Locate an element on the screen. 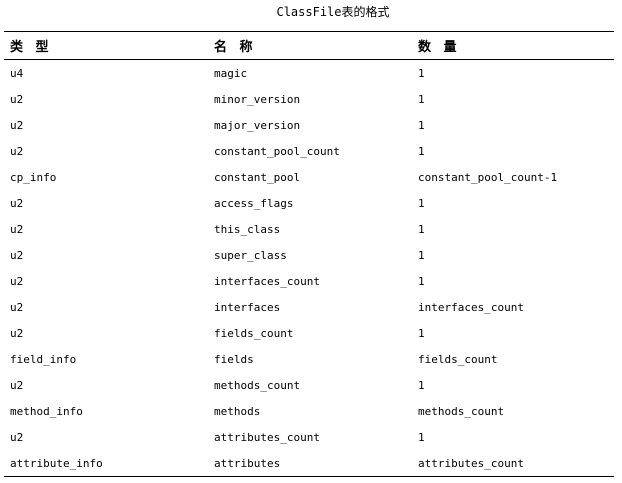 This screenshot has height=483, width=622. cell-name: access_flags is located at coordinates (254, 203).